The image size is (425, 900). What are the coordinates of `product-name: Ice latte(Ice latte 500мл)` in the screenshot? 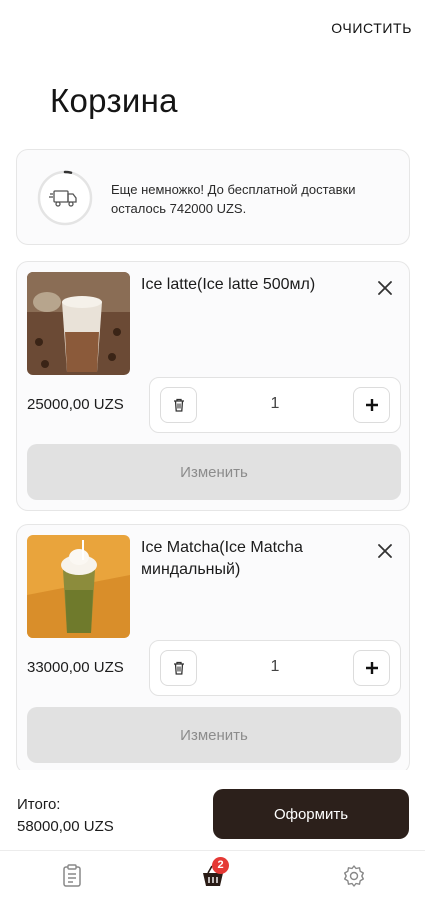 It's located at (228, 284).